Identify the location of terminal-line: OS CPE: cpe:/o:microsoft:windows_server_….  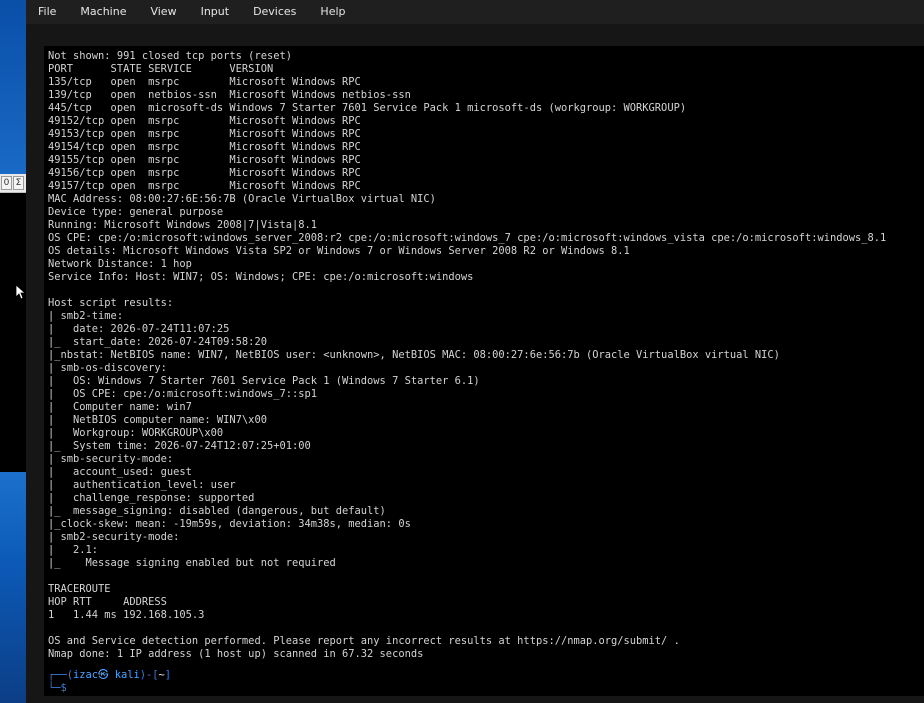
(467, 238).